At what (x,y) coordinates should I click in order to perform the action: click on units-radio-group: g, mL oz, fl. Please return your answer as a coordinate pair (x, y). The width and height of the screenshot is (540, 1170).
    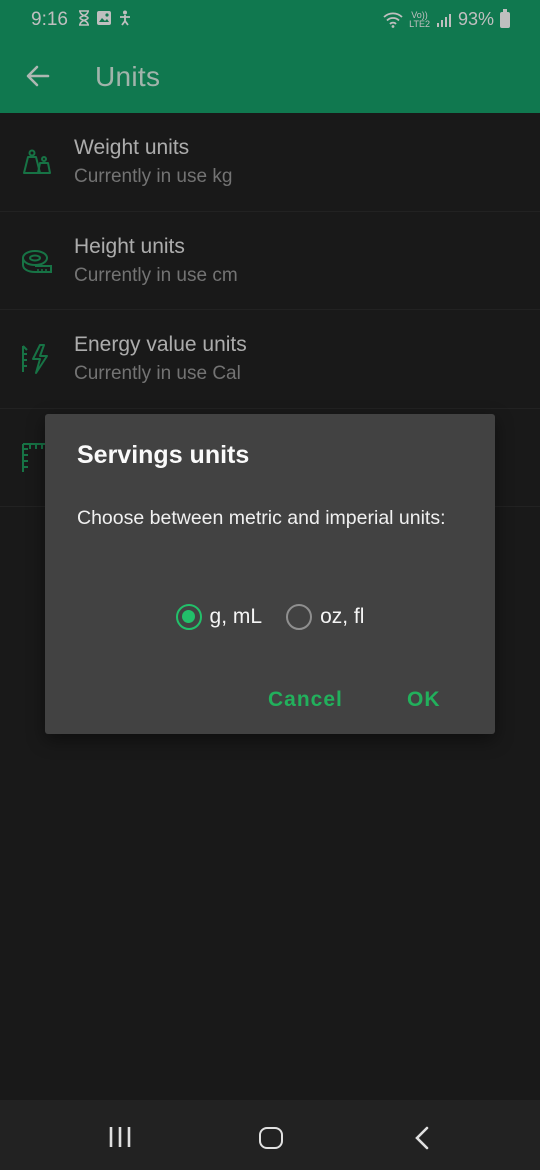
    Looking at the image, I should click on (270, 617).